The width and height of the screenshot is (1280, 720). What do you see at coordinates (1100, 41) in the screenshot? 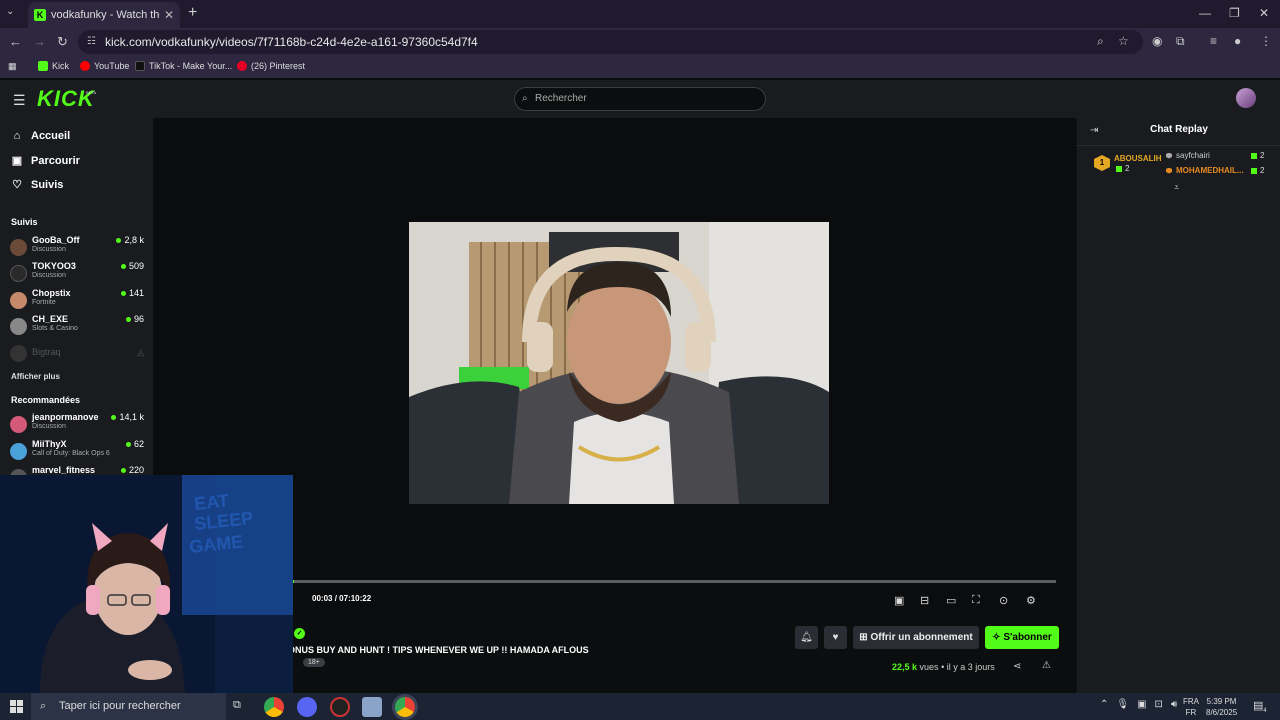
I see `zoom-icon: ⌕` at bounding box center [1100, 41].